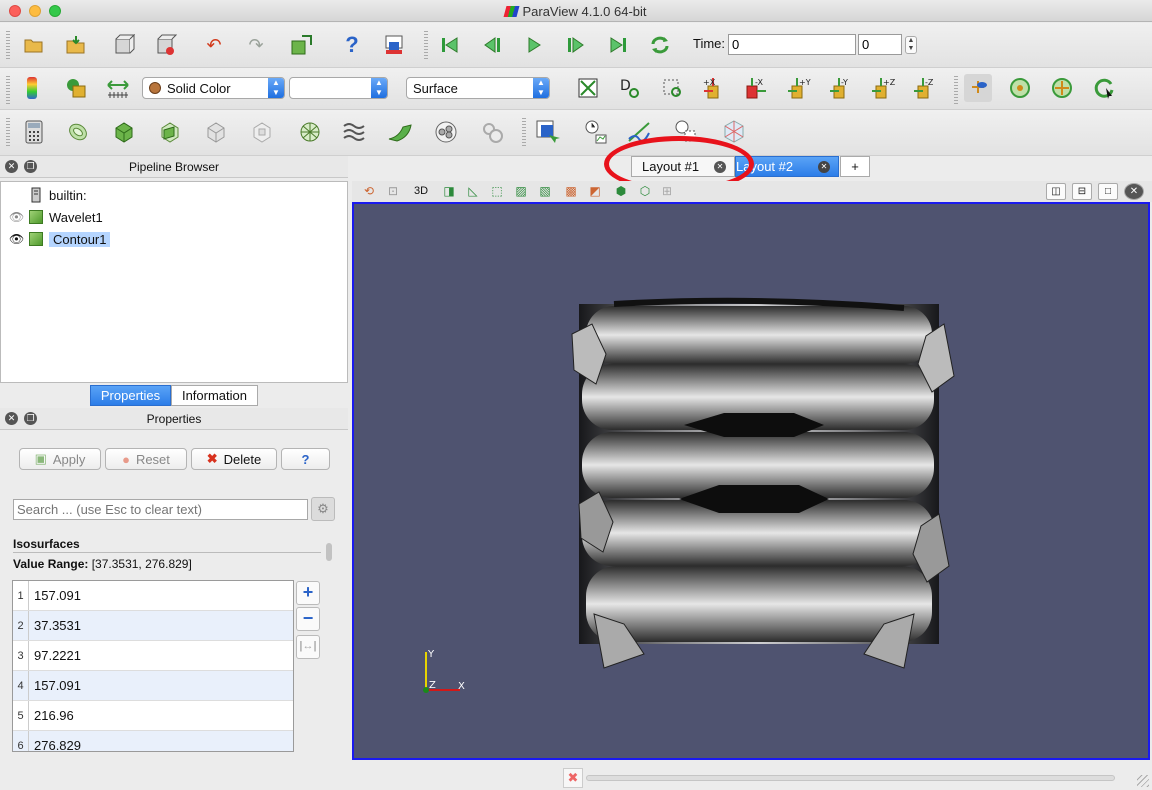 This screenshot has height=790, width=1152. Describe the element at coordinates (1108, 191) in the screenshot. I see `maximize-view-button: □` at that location.